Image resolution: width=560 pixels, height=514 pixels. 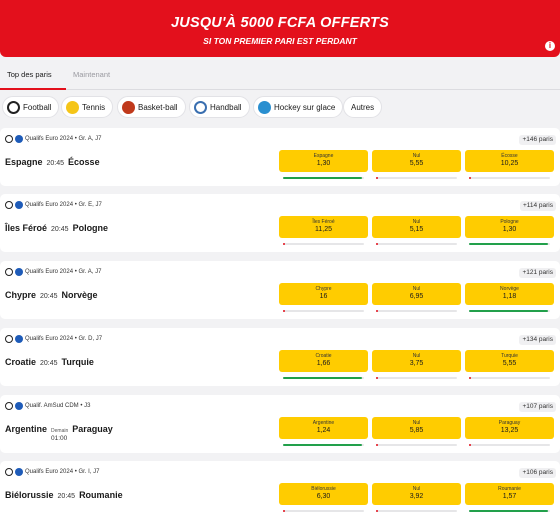 What do you see at coordinates (53, 272) in the screenshot?
I see `competition-label: Qualifs Euro 2024 • Gr. A, J7` at bounding box center [53, 272].